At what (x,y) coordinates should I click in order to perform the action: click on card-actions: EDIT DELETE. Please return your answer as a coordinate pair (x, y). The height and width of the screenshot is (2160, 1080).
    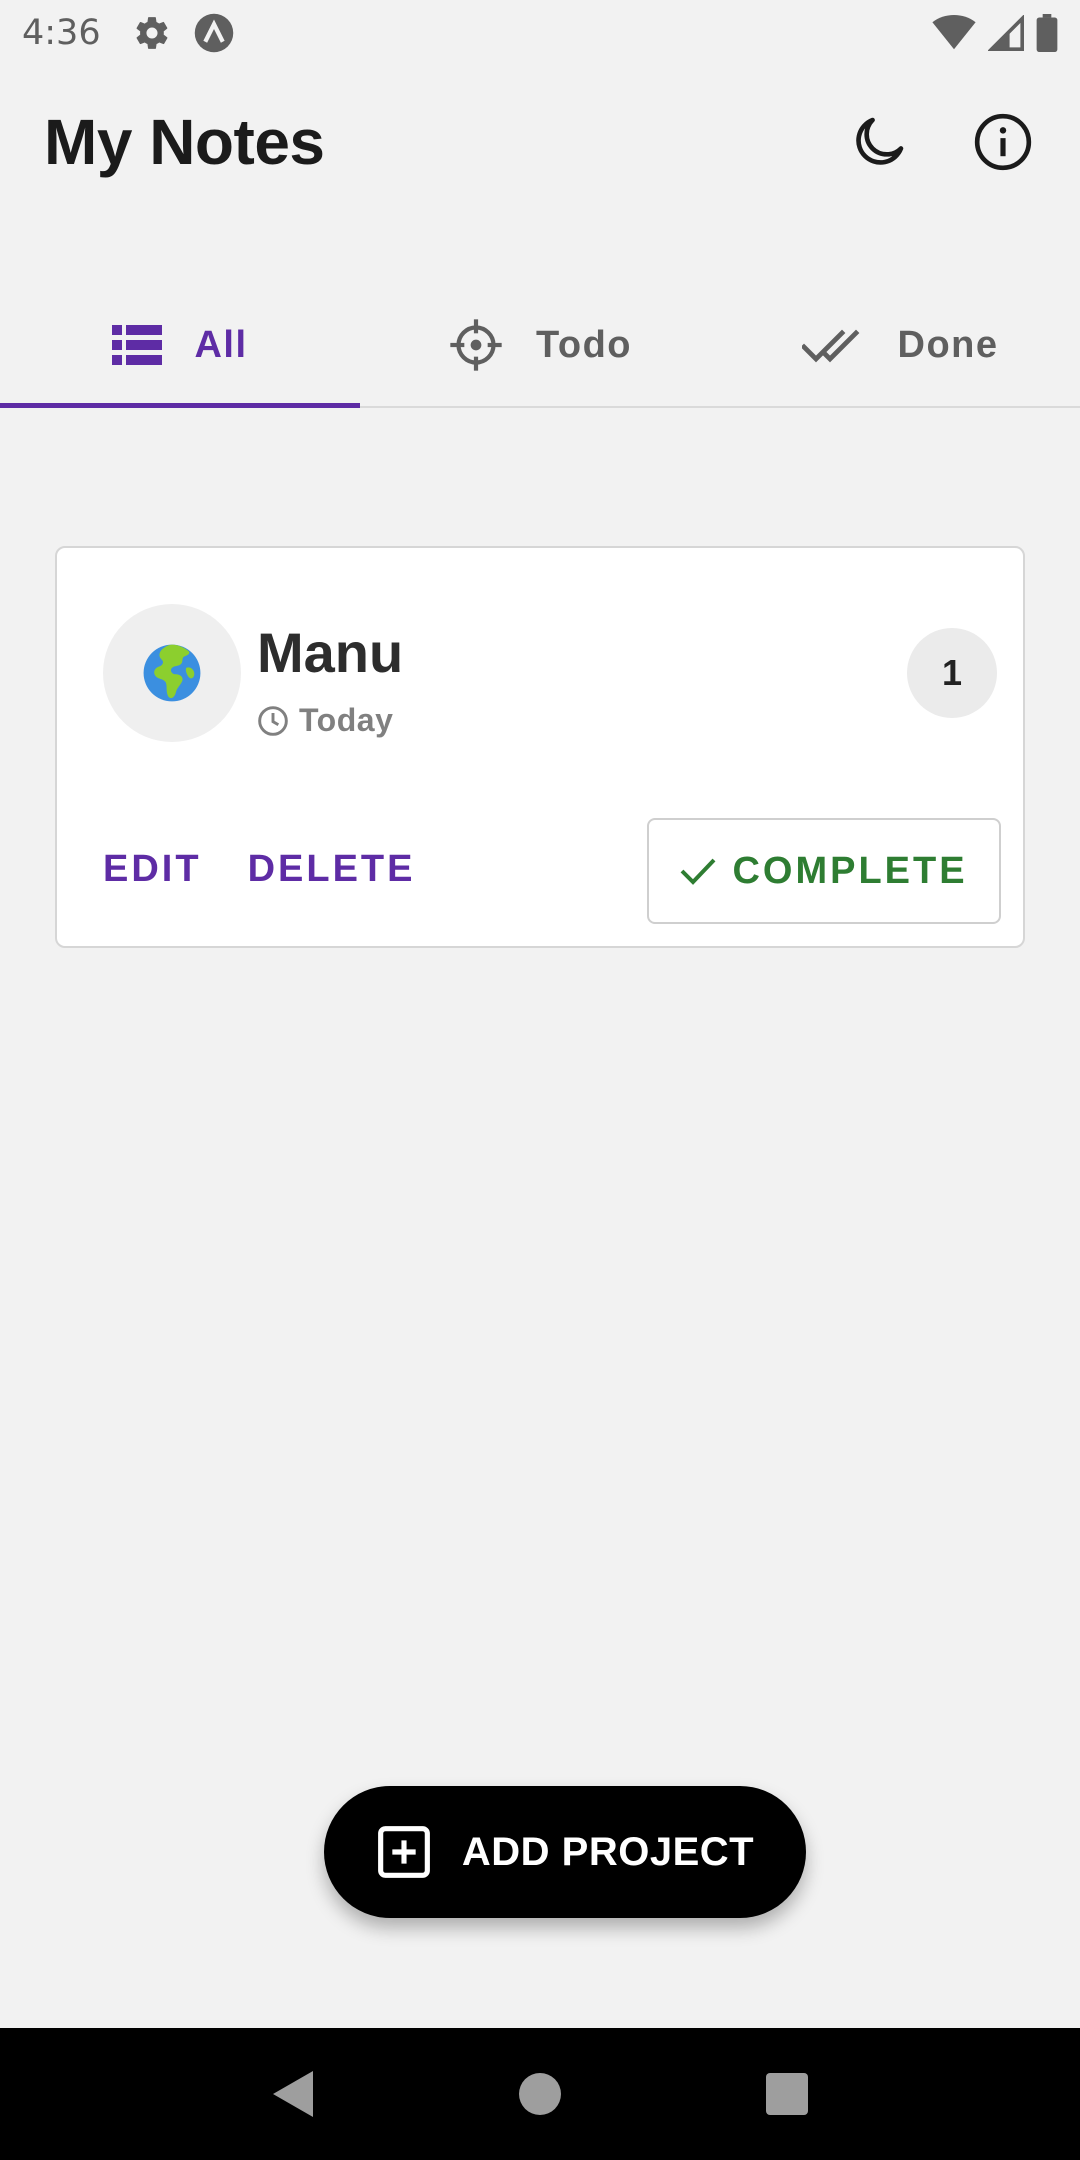
    Looking at the image, I should click on (259, 869).